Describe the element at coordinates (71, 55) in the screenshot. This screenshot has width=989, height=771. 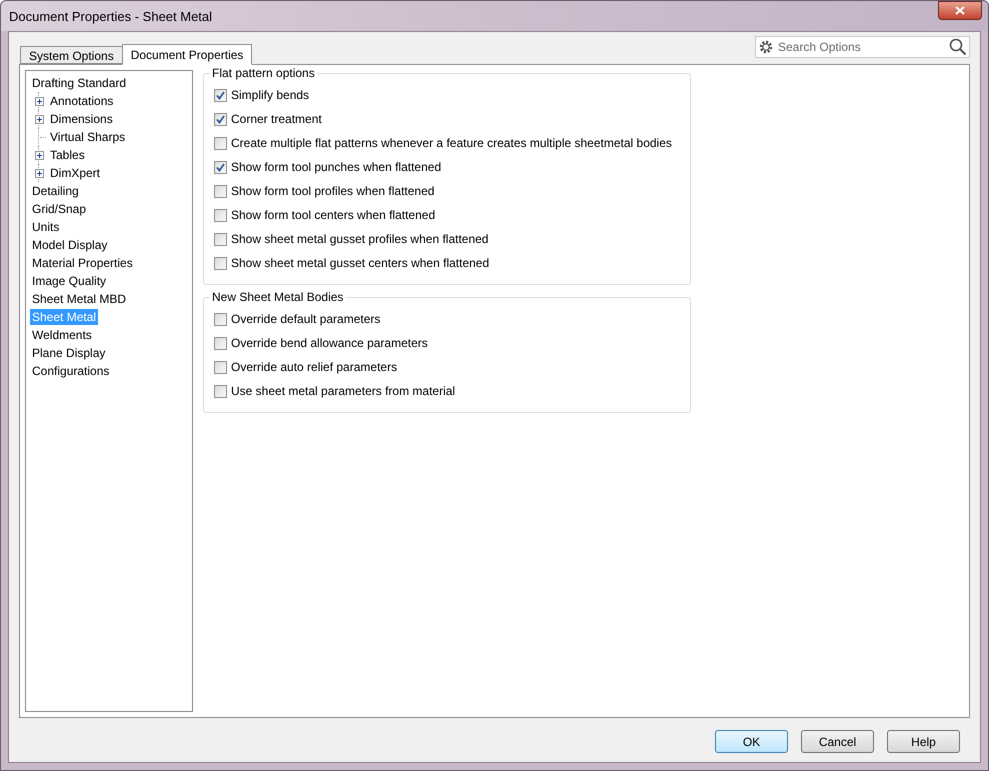
I see `tab: System Options` at that location.